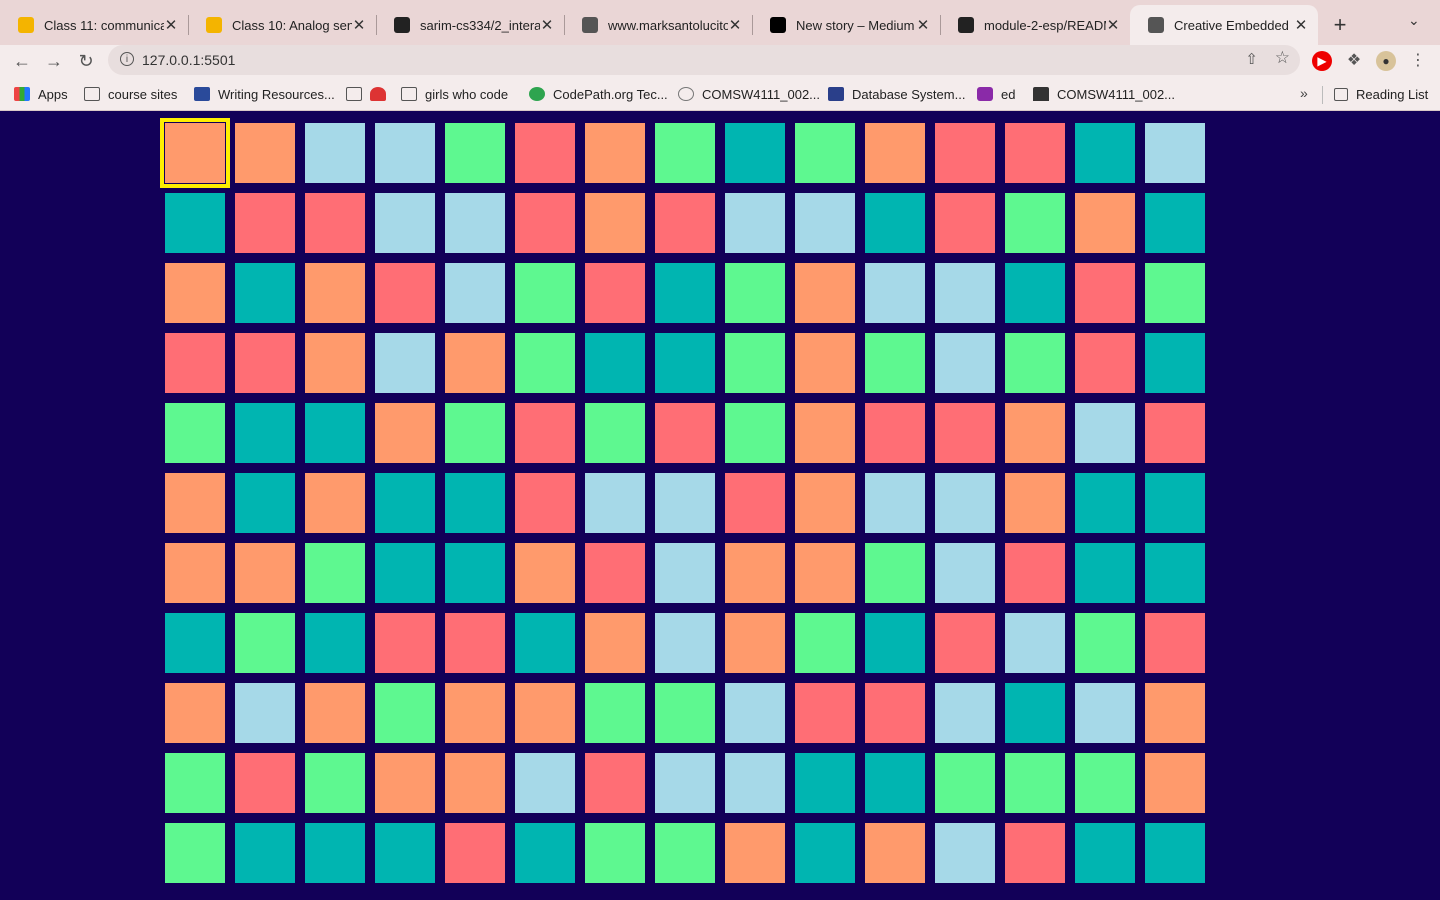  What do you see at coordinates (1386, 61) in the screenshot?
I see `profile-avatar: ●` at bounding box center [1386, 61].